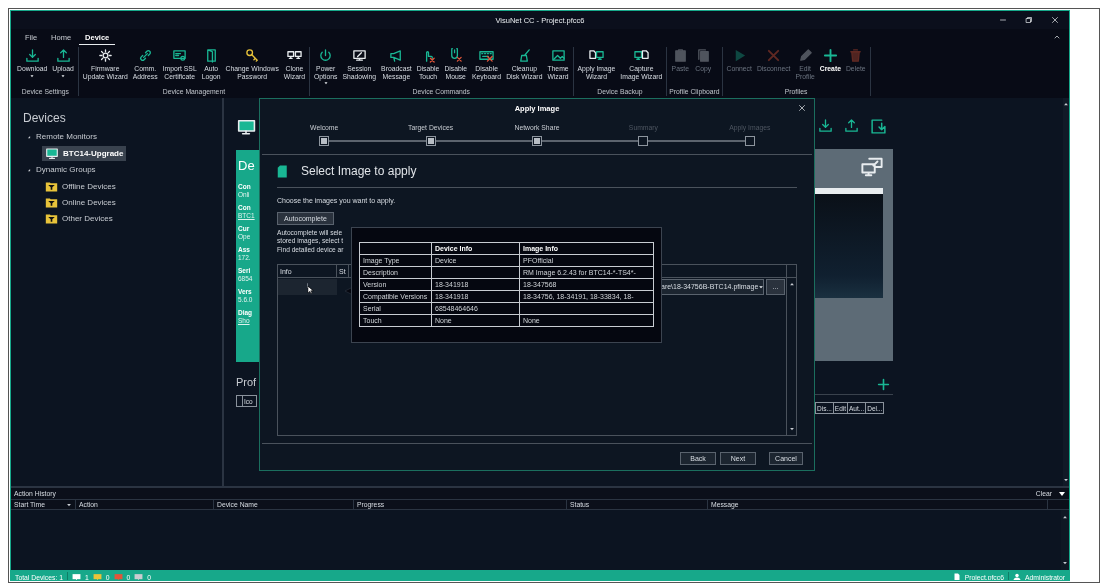 The height and width of the screenshot is (587, 1109). Describe the element at coordinates (311, 289) in the screenshot. I see `pointer-icon` at that location.